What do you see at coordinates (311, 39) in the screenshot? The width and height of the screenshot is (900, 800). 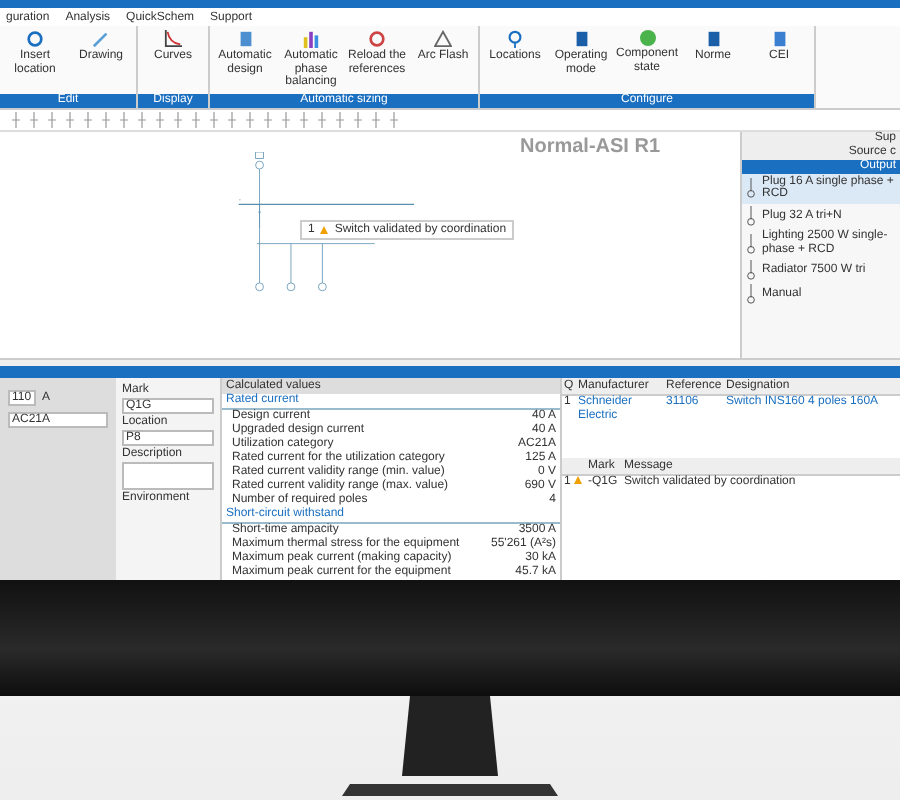 I see `bar-chart-icon` at bounding box center [311, 39].